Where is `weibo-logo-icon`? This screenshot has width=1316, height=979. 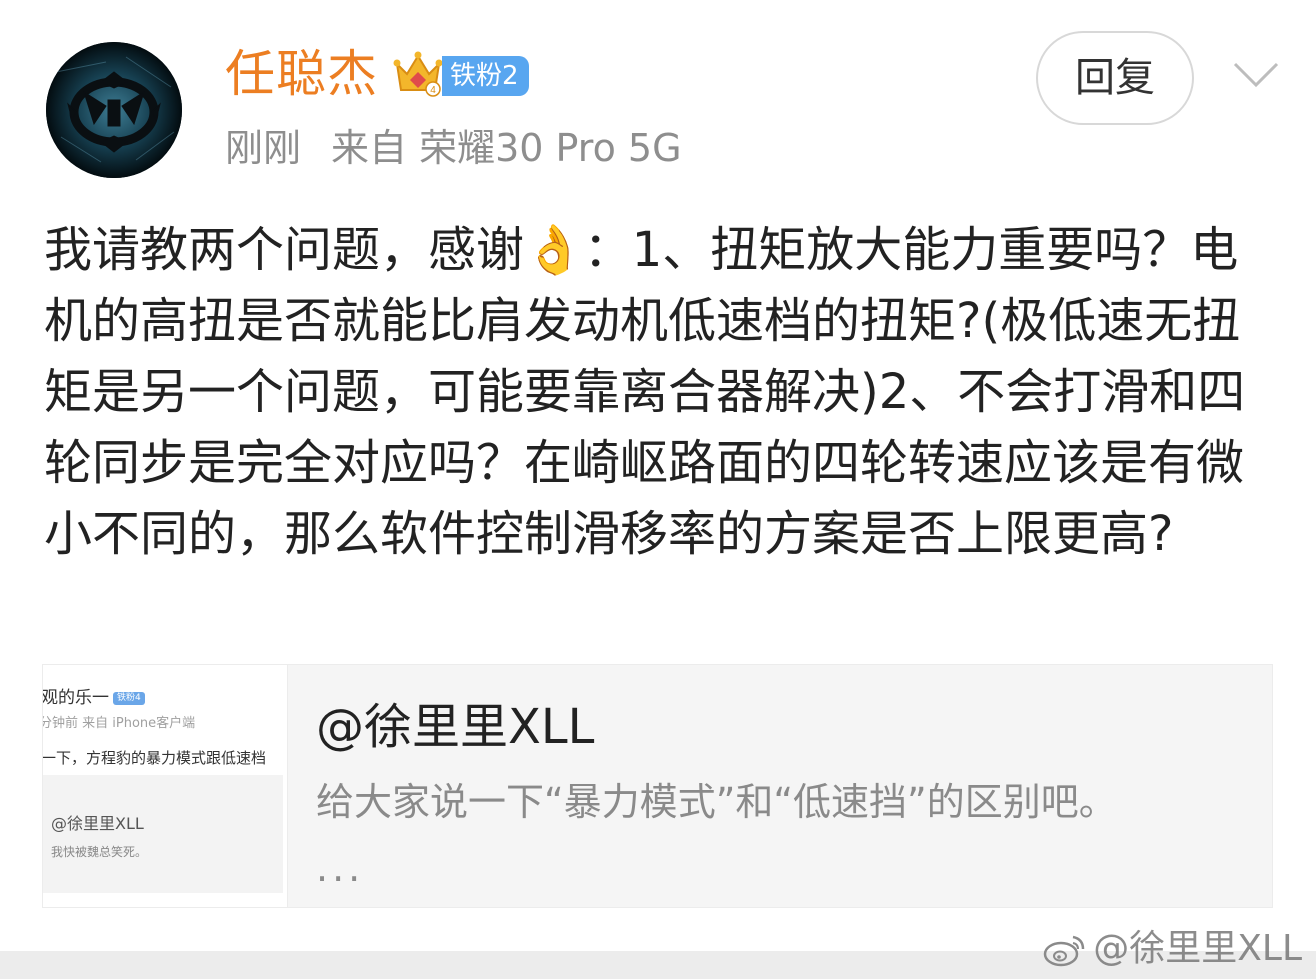 weibo-logo-icon is located at coordinates (1064, 951).